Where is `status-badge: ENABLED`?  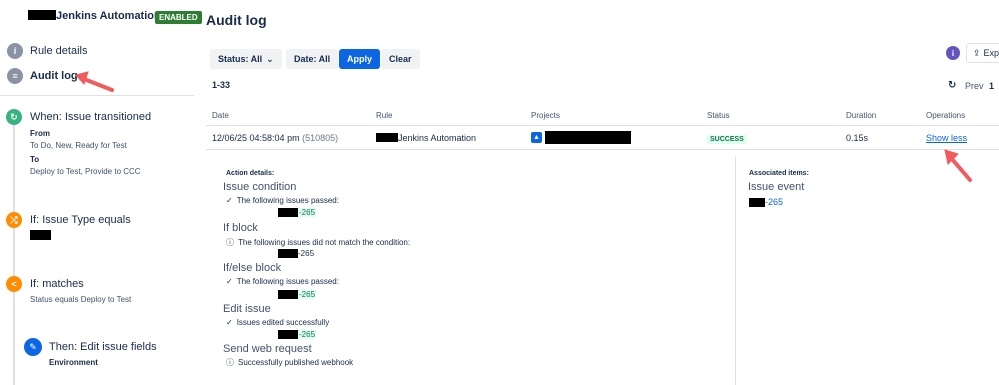 status-badge: ENABLED is located at coordinates (178, 17).